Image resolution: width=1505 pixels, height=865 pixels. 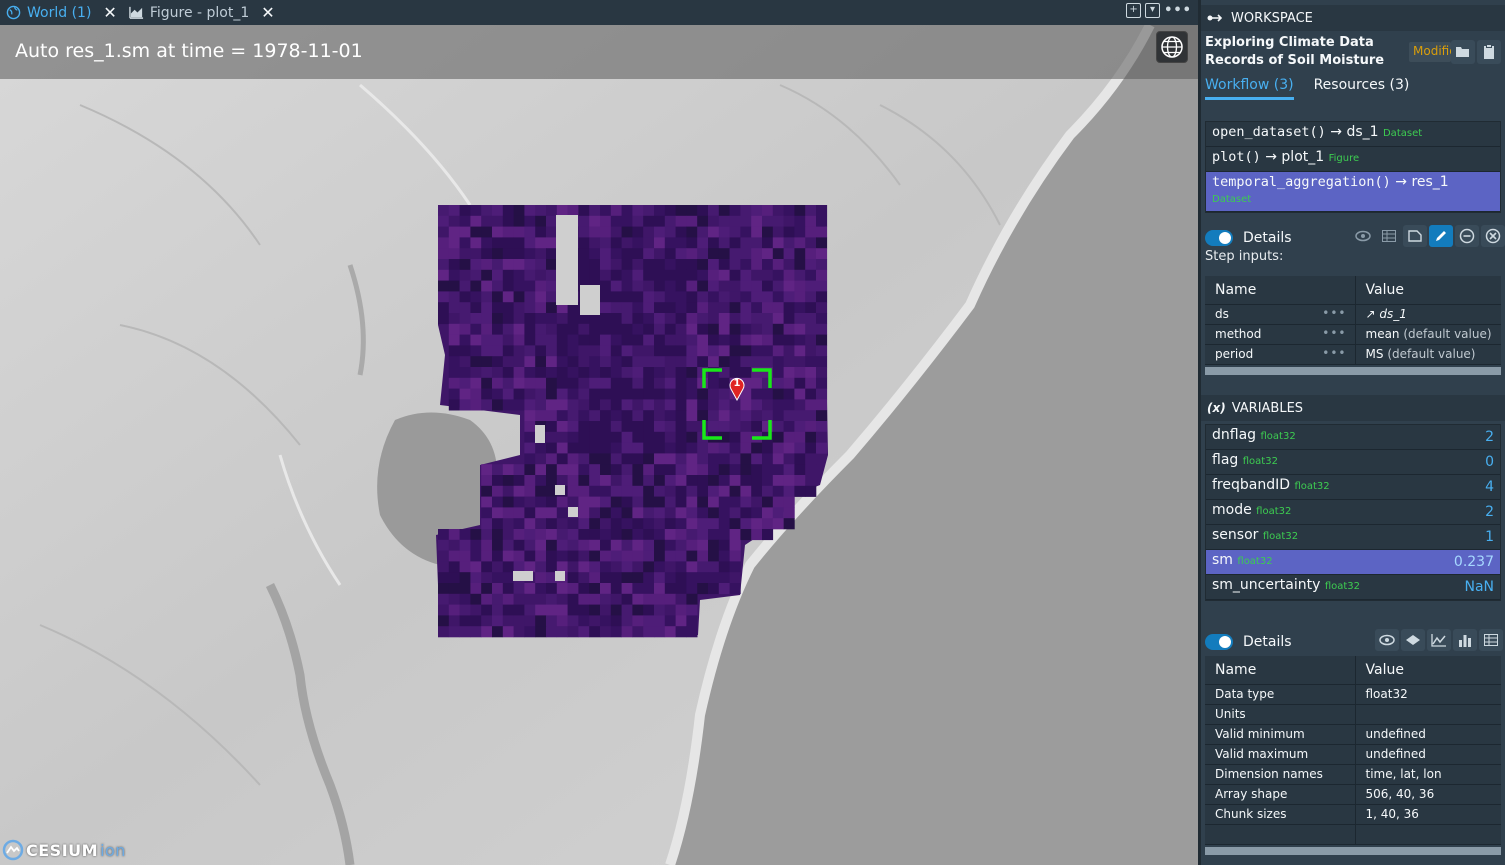 I want to click on add-layer-button, so click(x=1413, y=640).